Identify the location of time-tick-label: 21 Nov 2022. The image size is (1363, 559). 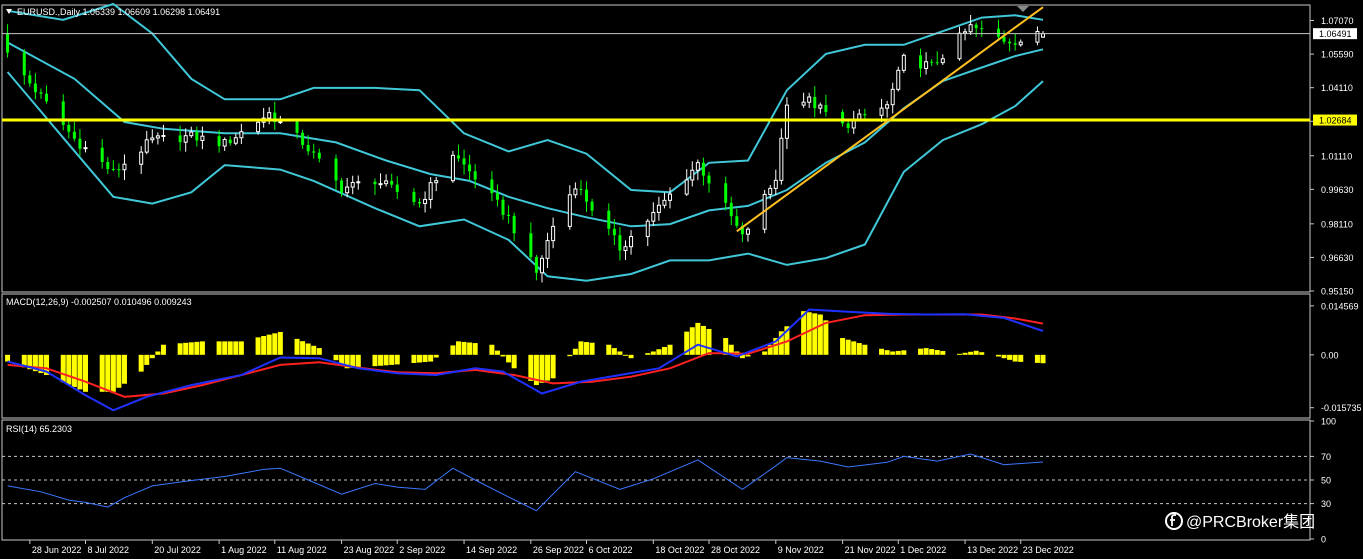
(870, 550).